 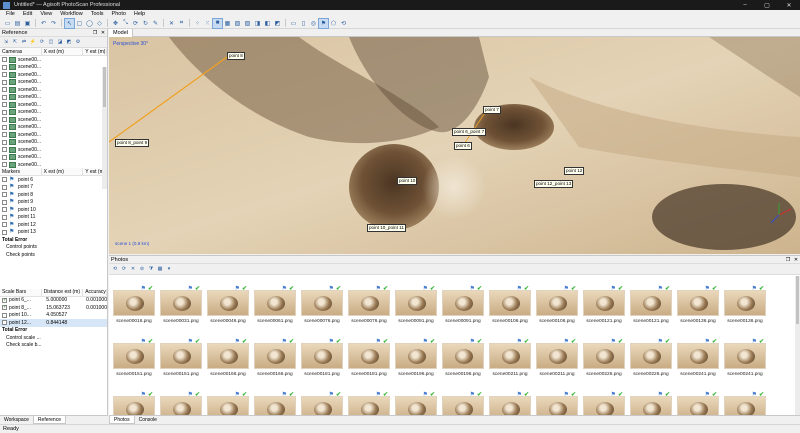 What do you see at coordinates (53, 180) in the screenshot?
I see `marker-row: ⚑ point 6` at bounding box center [53, 180].